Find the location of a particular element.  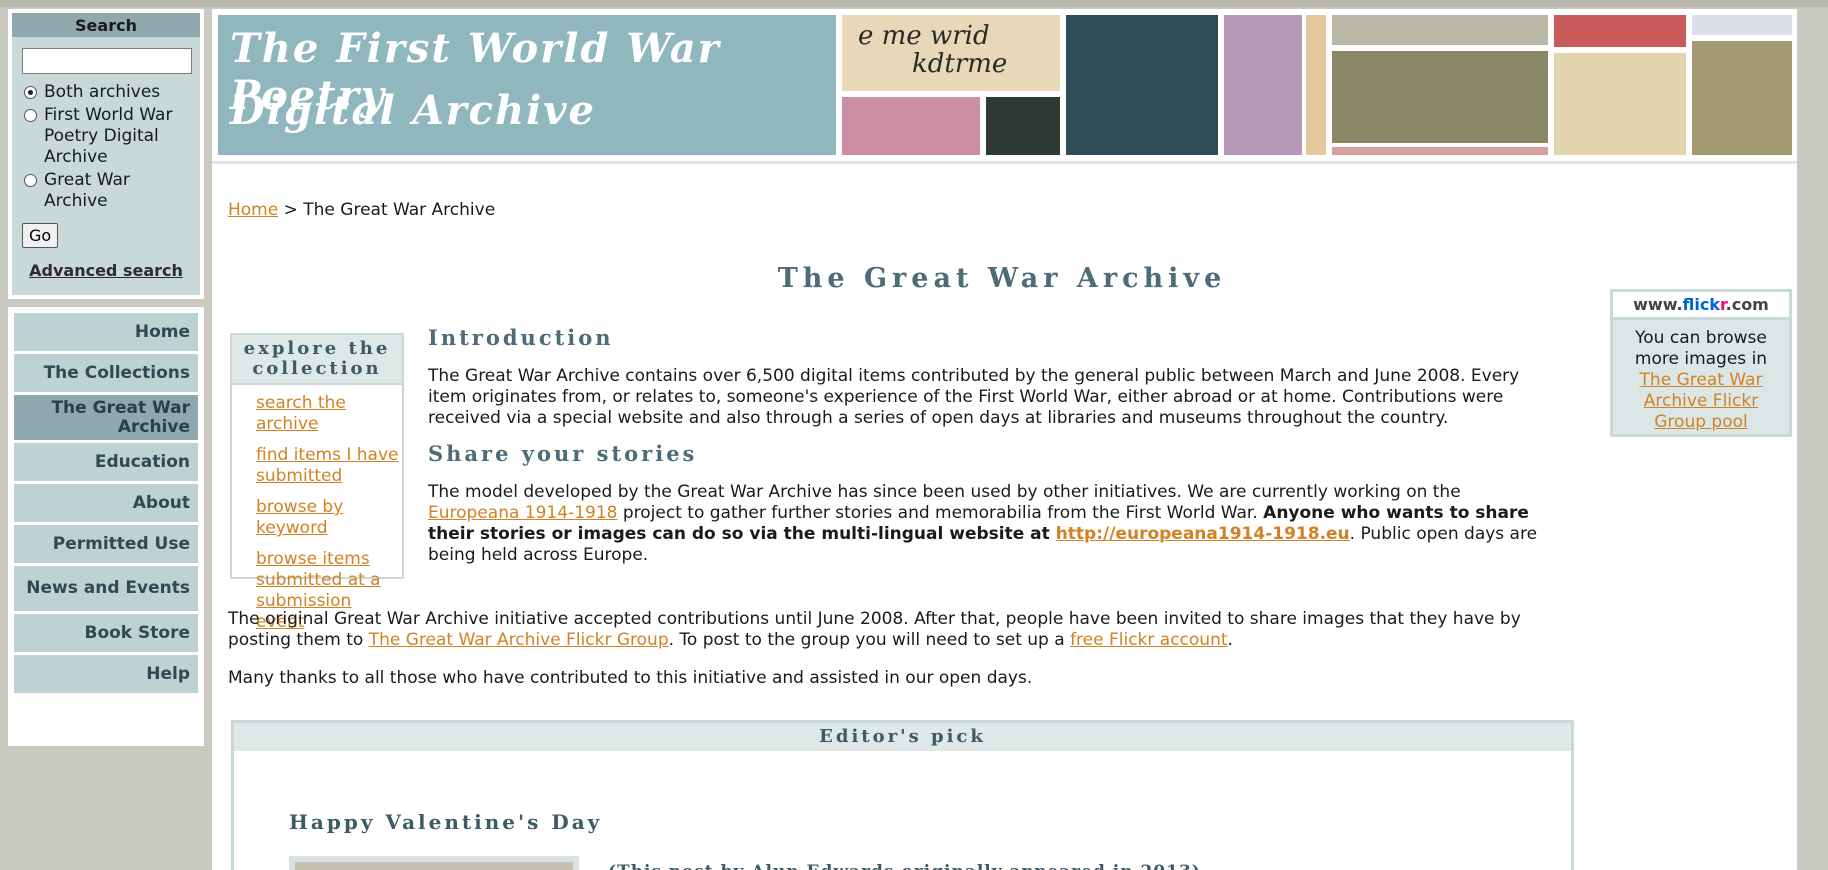

search-heading: Search is located at coordinates (106, 25).